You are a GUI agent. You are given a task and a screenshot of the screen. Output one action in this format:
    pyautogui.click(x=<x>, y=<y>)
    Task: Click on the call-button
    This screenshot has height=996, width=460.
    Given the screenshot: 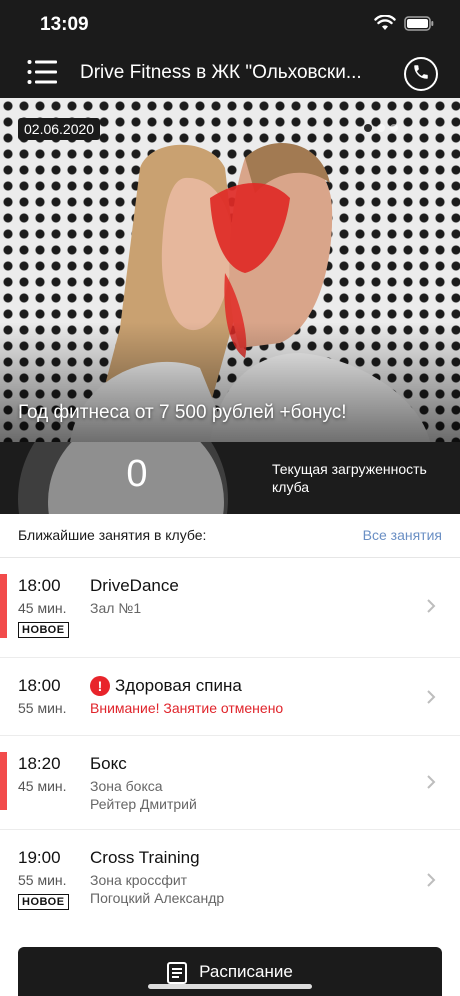 What is the action you would take?
    pyautogui.click(x=421, y=74)
    